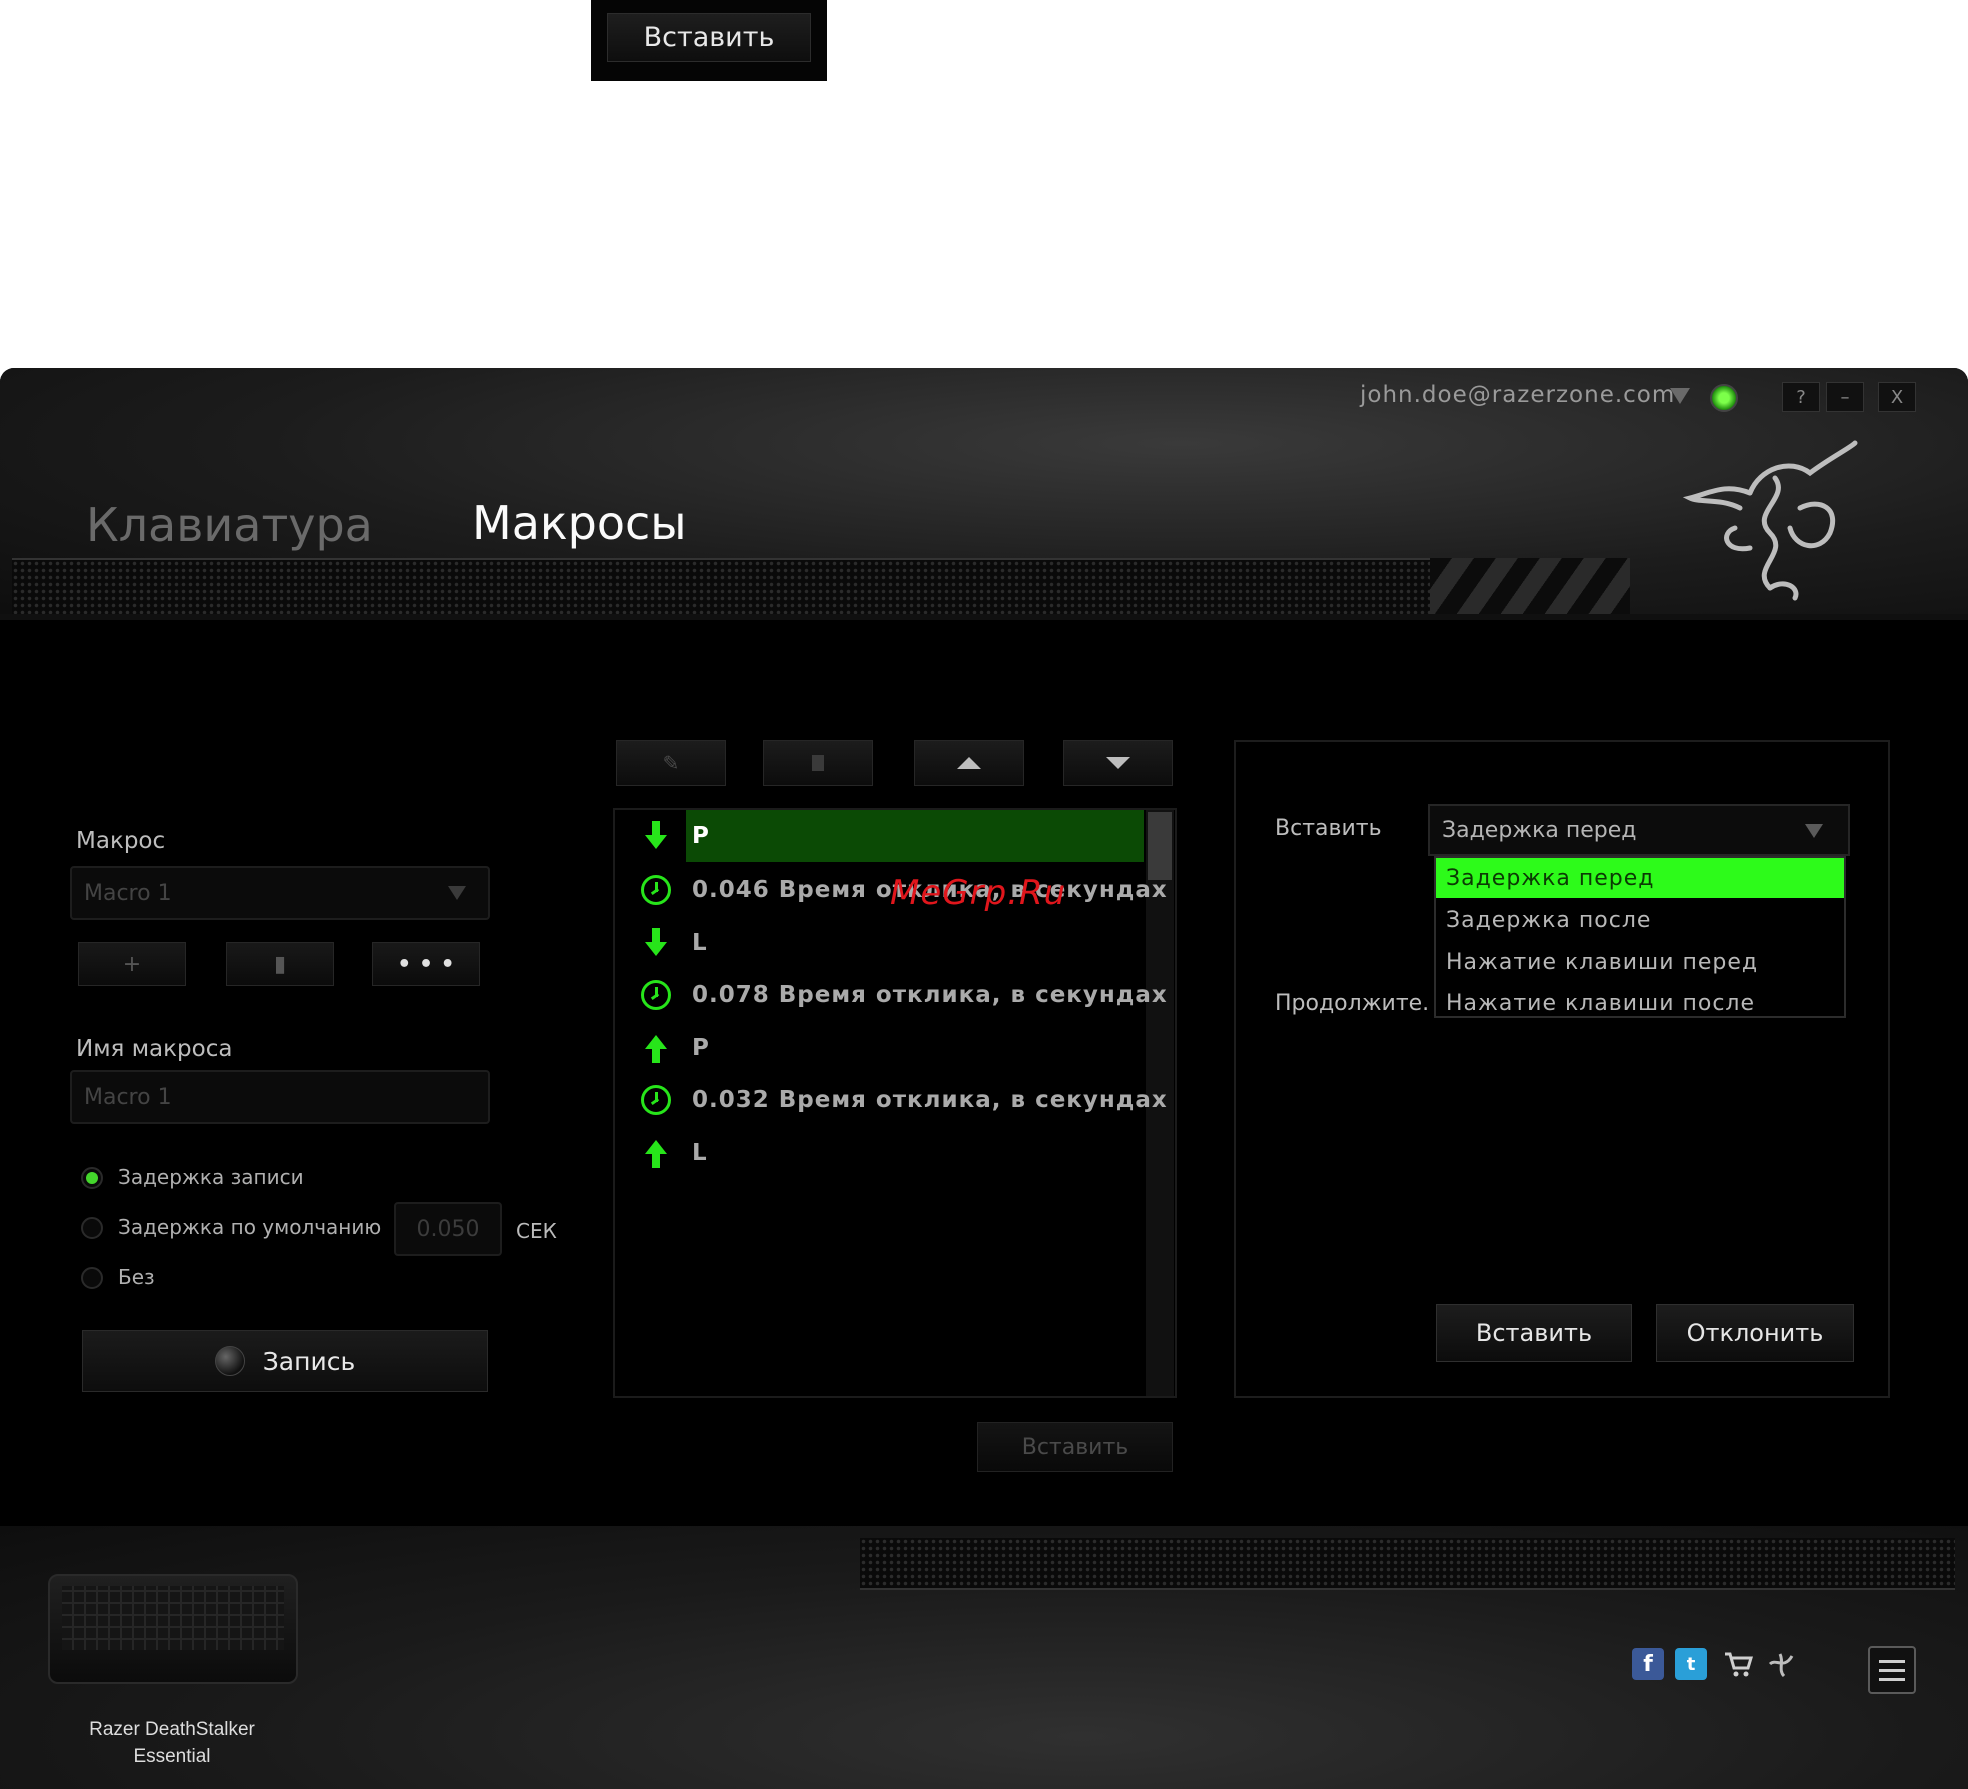 Image resolution: width=1968 pixels, height=1789 pixels. Describe the element at coordinates (1640, 878) in the screenshot. I see `dropdown-option: Задержка перед` at that location.